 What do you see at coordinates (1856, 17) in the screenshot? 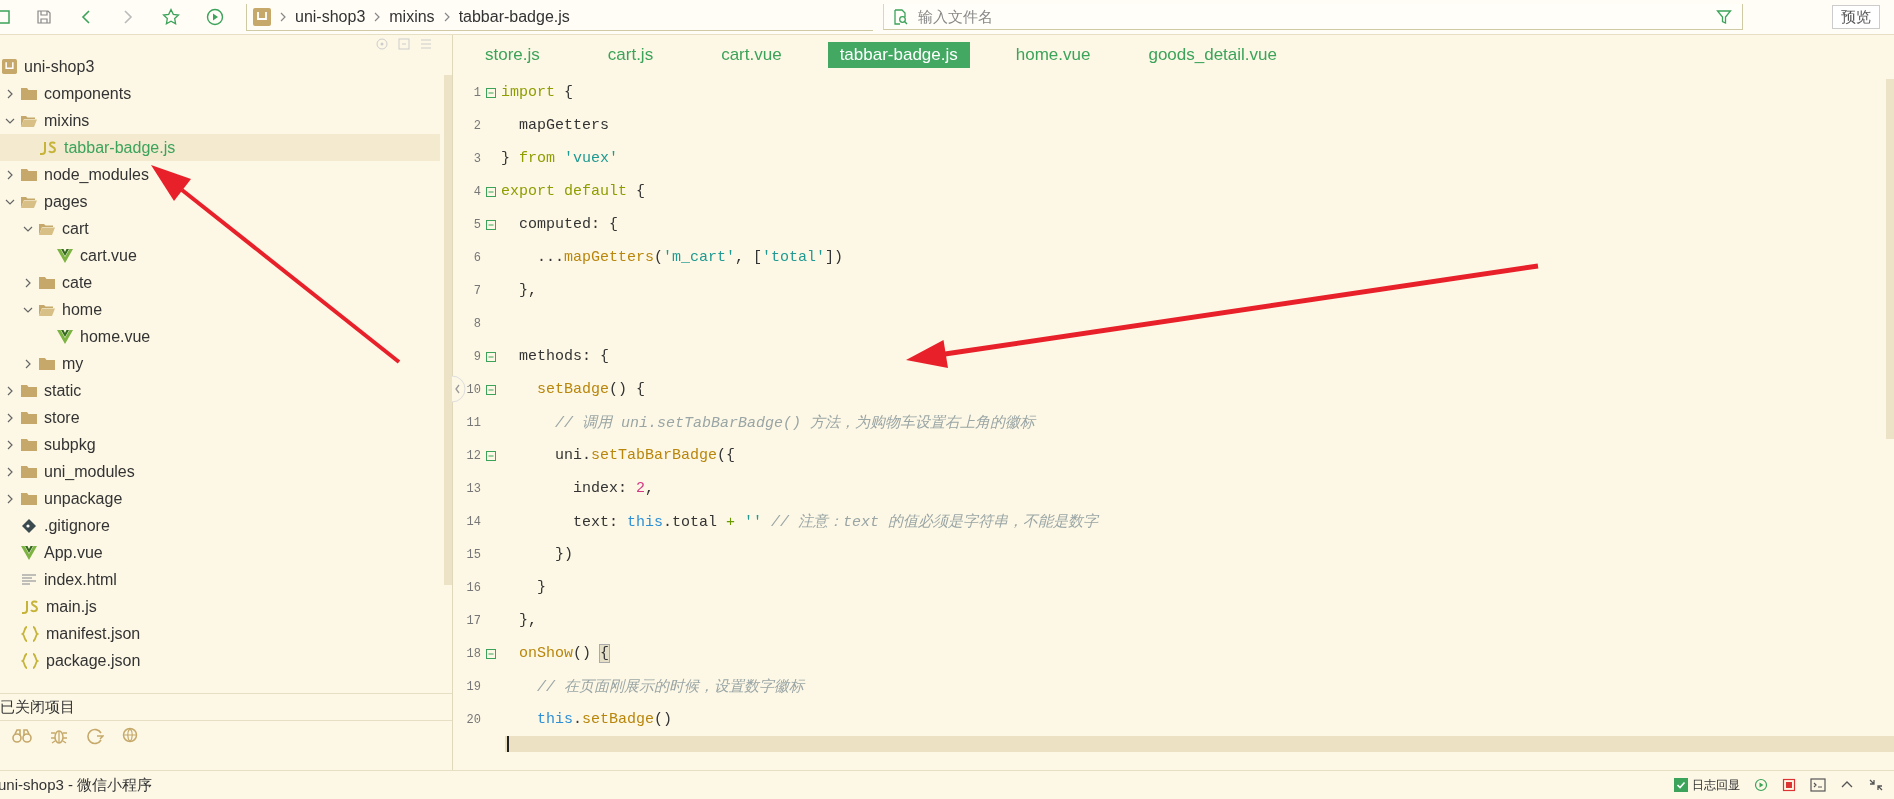
I see `preview-button: 预览` at bounding box center [1856, 17].